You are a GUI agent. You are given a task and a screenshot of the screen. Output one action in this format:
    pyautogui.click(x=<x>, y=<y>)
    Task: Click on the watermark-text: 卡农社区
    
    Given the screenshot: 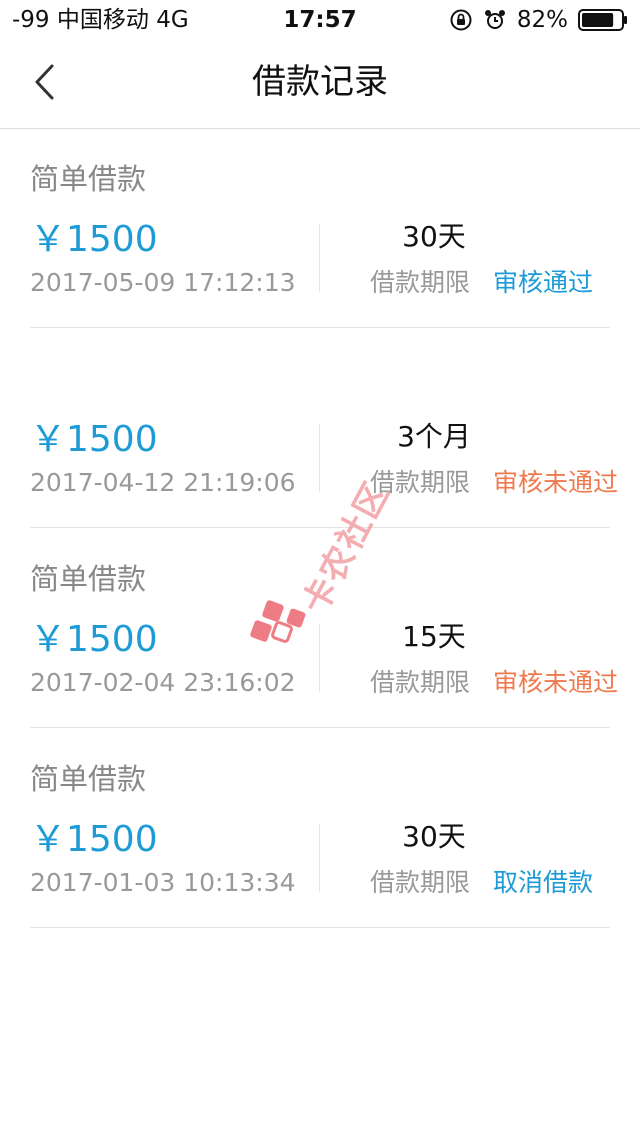 What is the action you would take?
    pyautogui.click(x=346, y=547)
    